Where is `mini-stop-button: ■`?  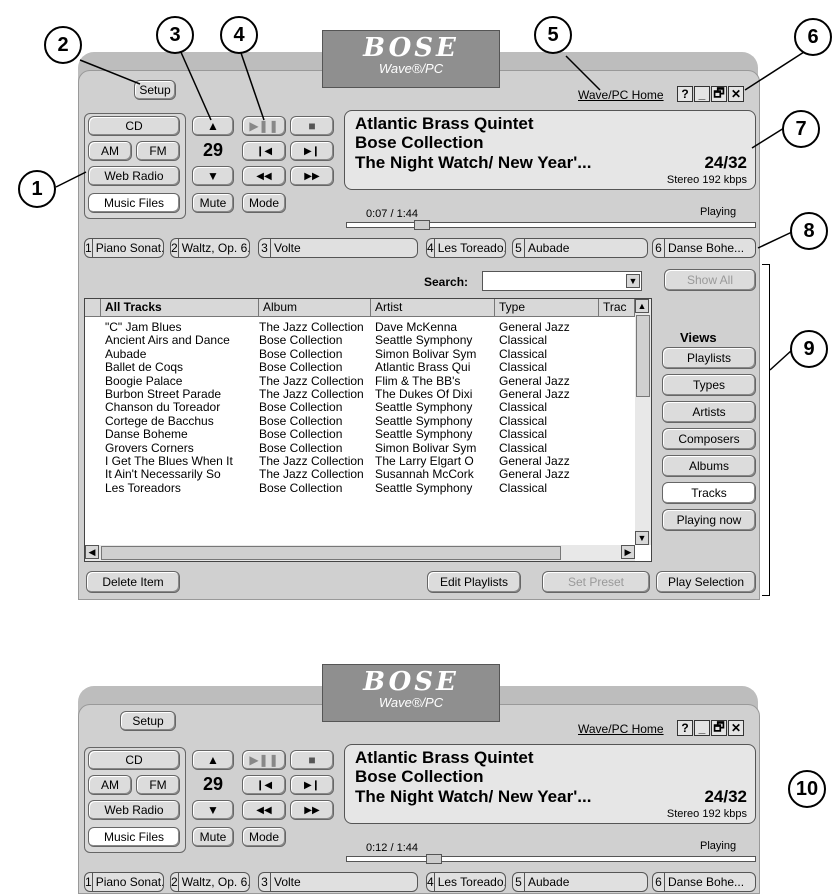 mini-stop-button: ■ is located at coordinates (312, 760).